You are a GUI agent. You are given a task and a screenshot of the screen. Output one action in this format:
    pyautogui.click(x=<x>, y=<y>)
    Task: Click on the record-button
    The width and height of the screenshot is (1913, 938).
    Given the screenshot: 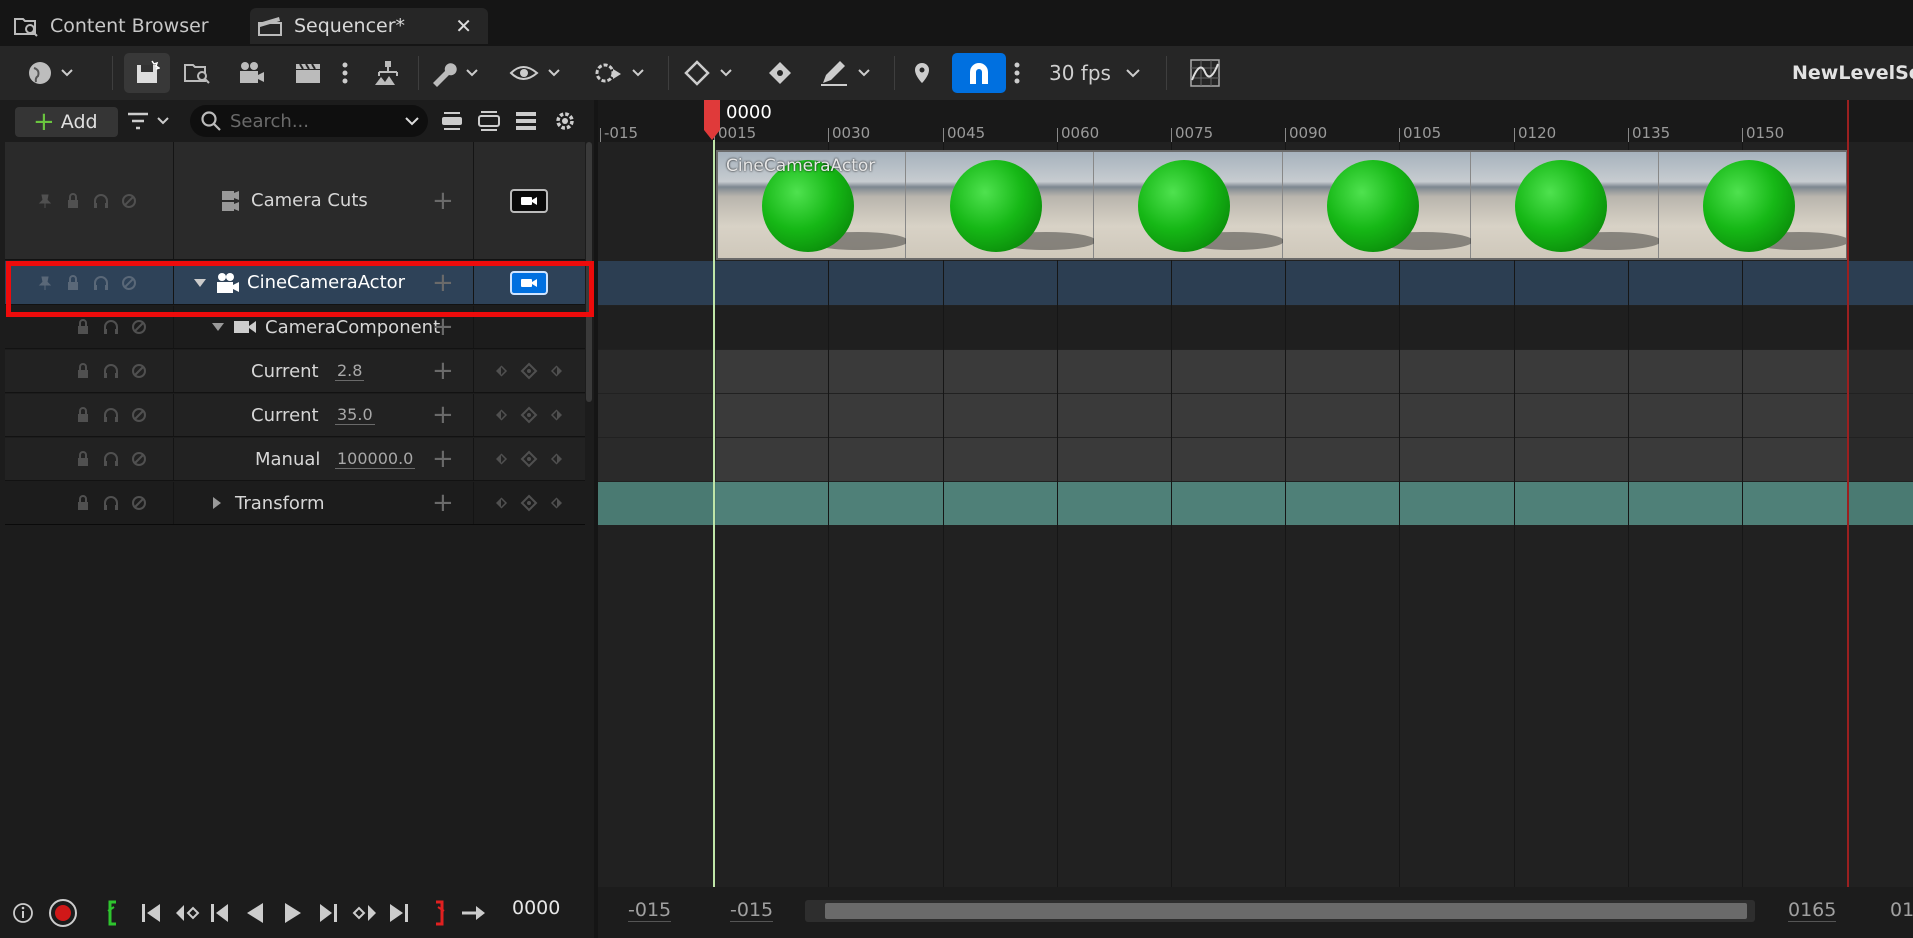 What is the action you would take?
    pyautogui.click(x=63, y=913)
    